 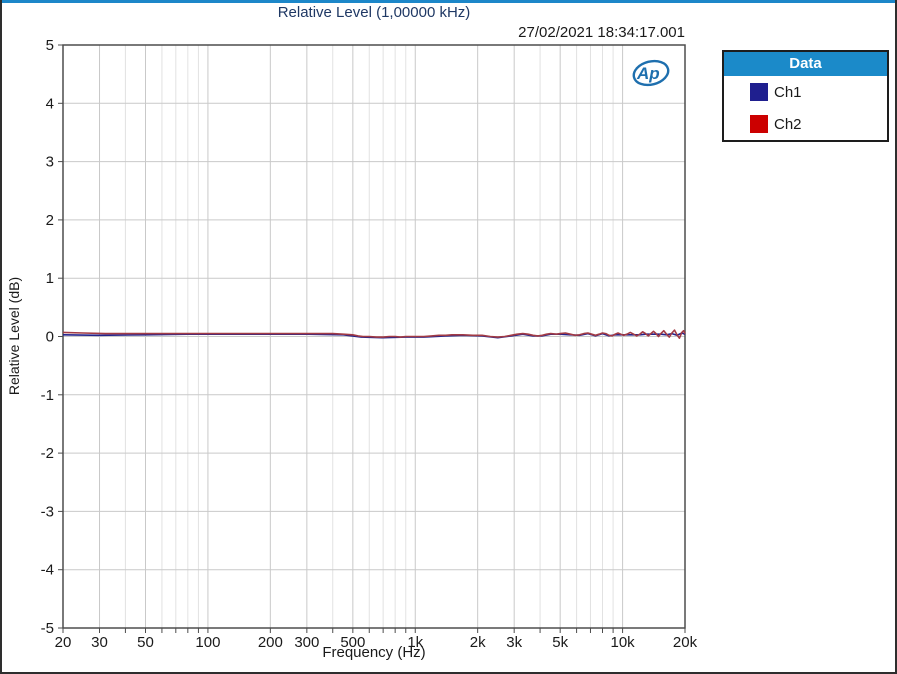 What do you see at coordinates (648, 73) in the screenshot?
I see `svg-text: Ap` at bounding box center [648, 73].